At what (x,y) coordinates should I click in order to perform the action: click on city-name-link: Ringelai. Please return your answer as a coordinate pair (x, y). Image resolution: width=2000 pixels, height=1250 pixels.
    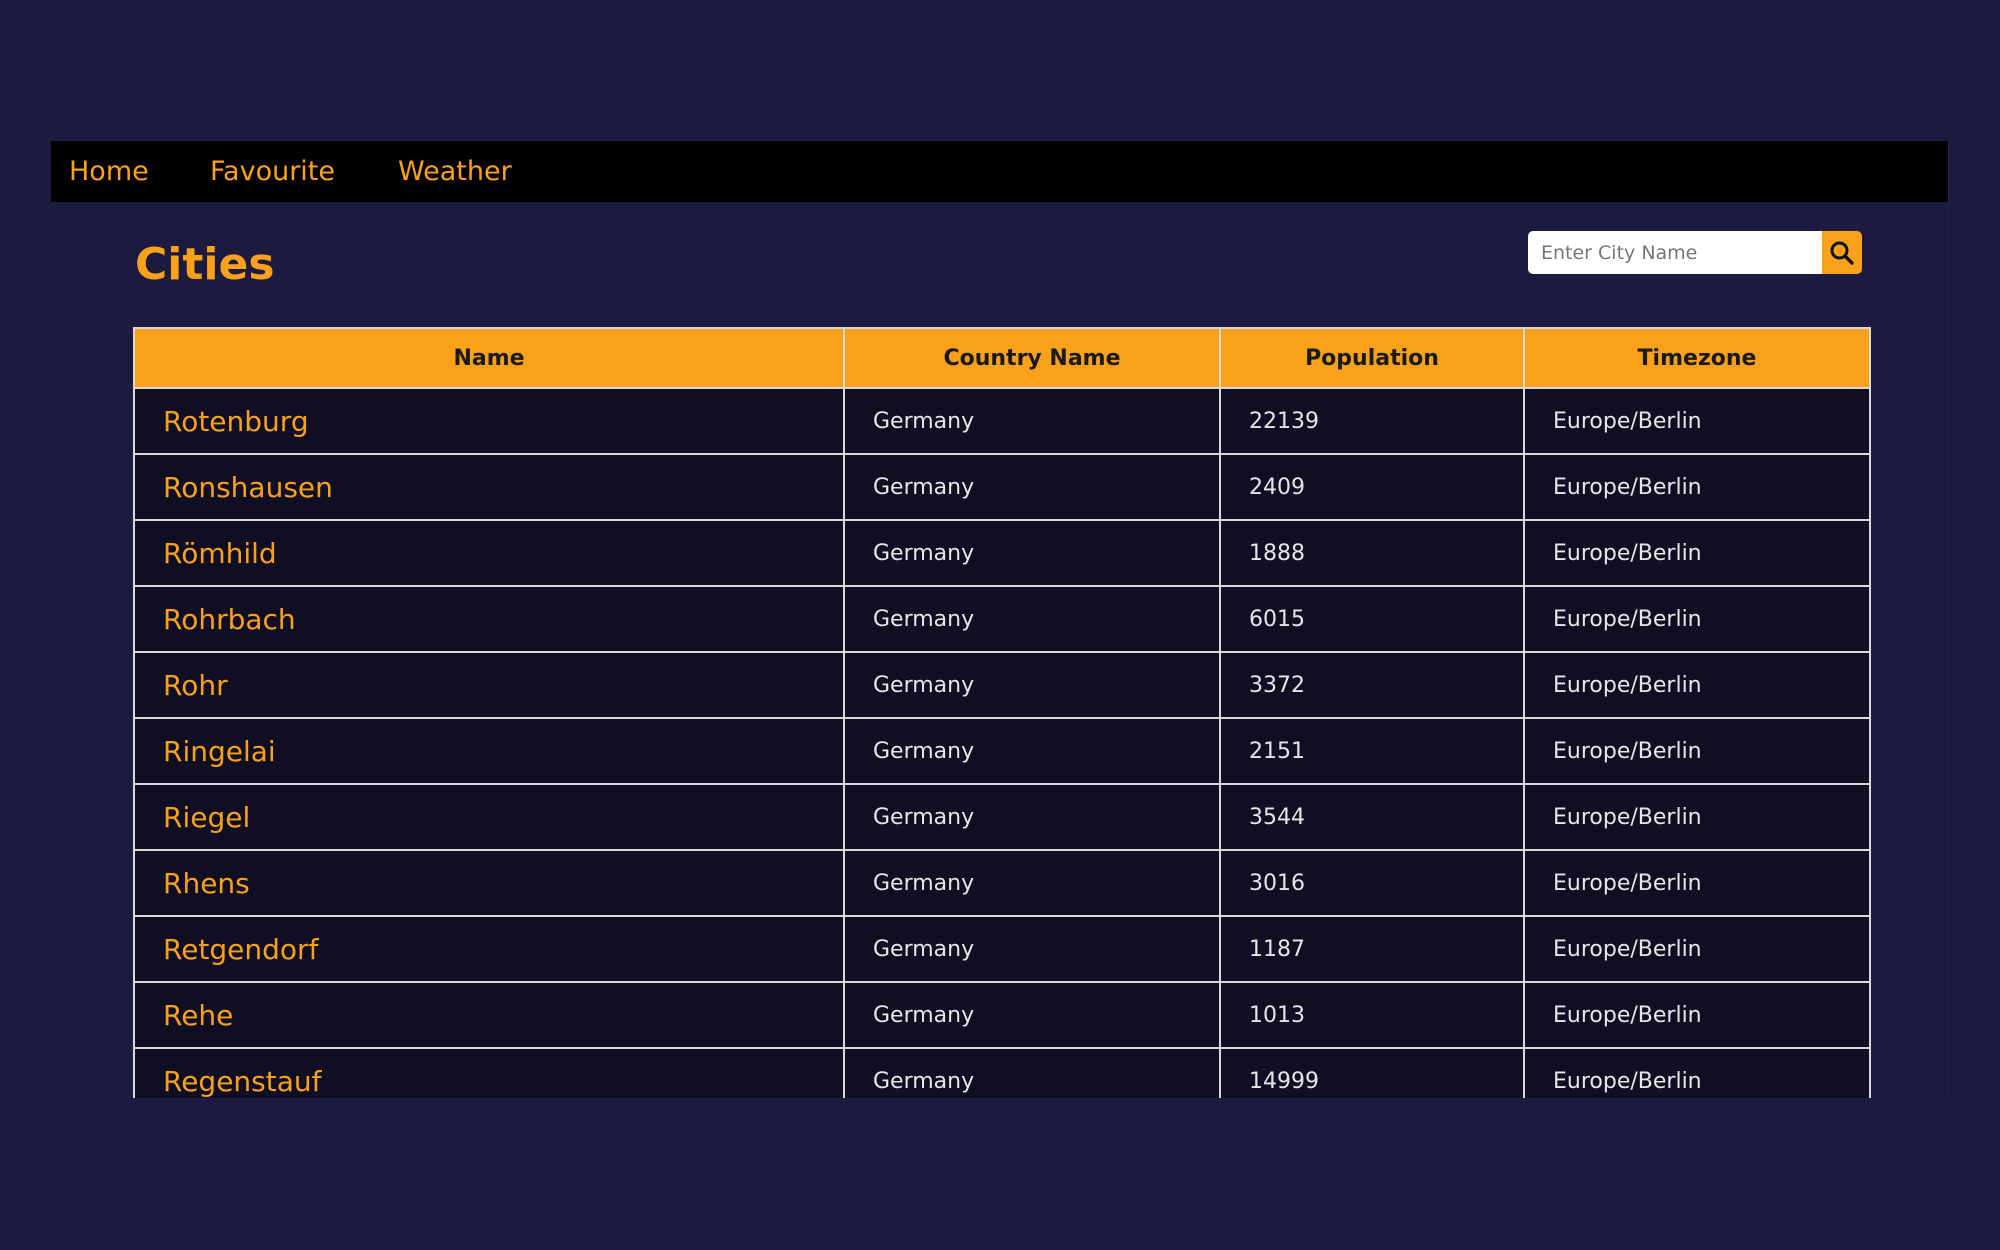
    Looking at the image, I should click on (489, 751).